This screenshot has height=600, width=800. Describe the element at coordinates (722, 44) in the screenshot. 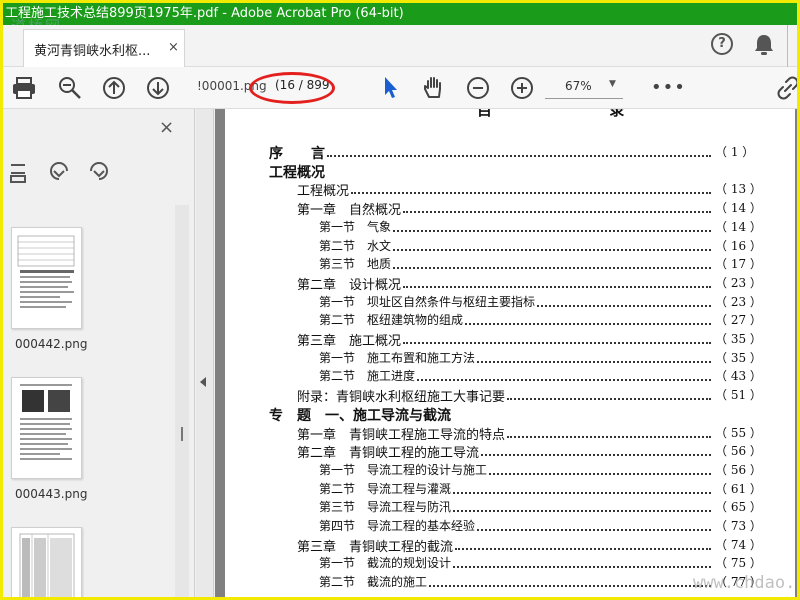

I see `help-circle-icon: ?` at that location.